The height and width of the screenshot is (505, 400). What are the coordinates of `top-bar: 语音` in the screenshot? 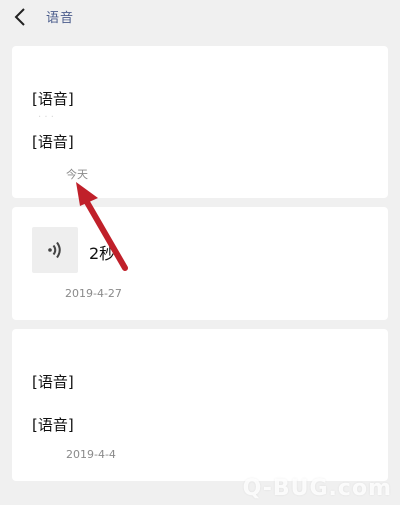 It's located at (200, 17).